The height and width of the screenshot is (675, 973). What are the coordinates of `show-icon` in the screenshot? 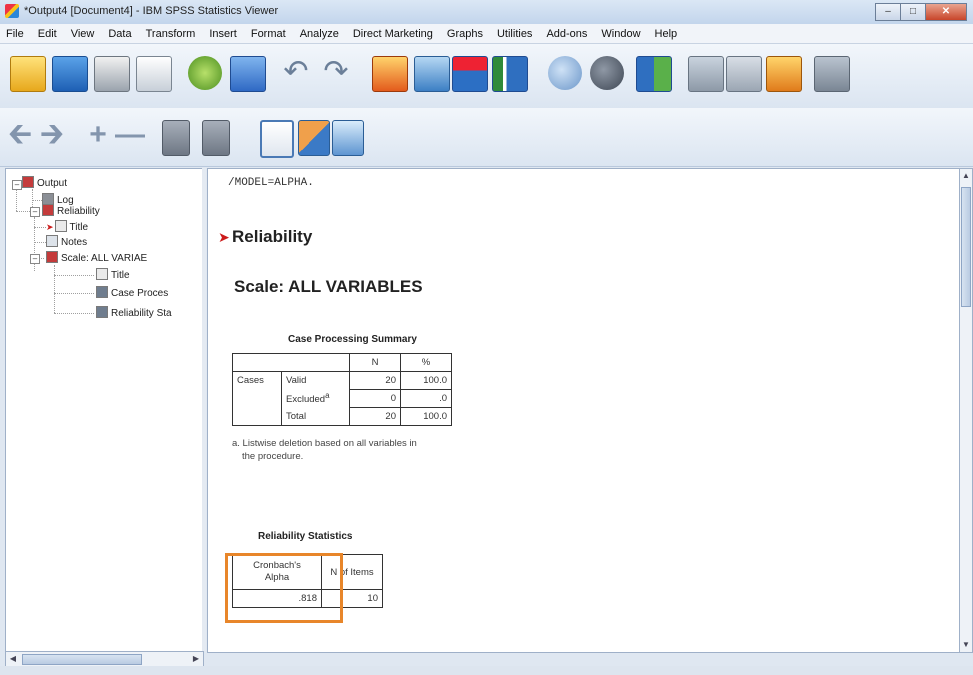 It's located at (176, 138).